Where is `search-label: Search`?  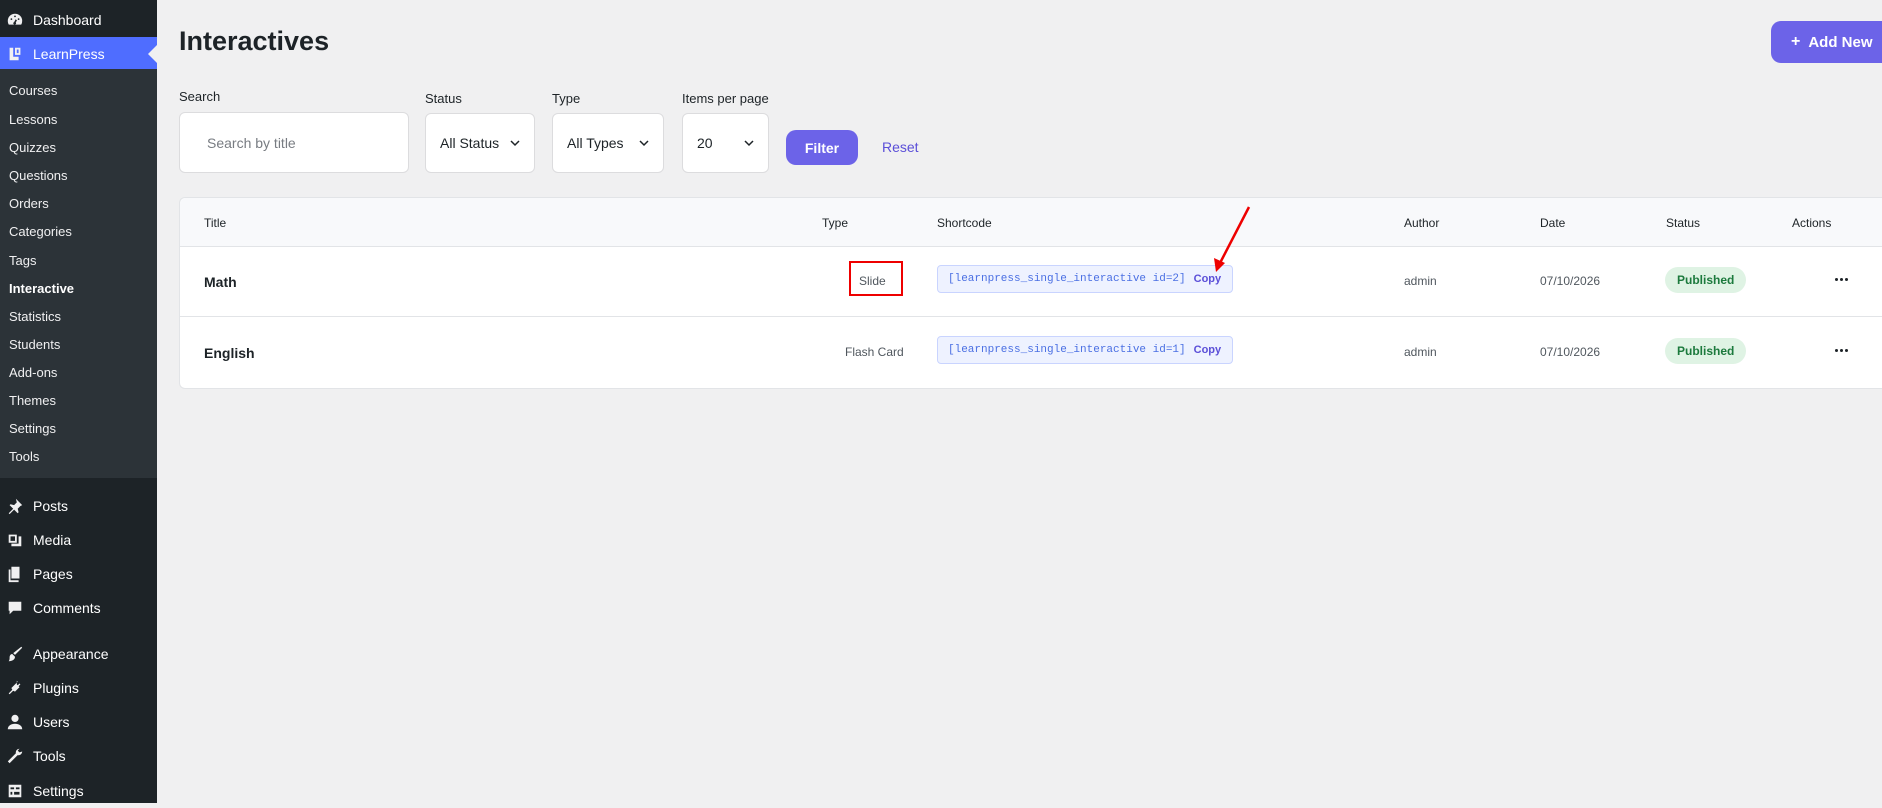 search-label: Search is located at coordinates (200, 96).